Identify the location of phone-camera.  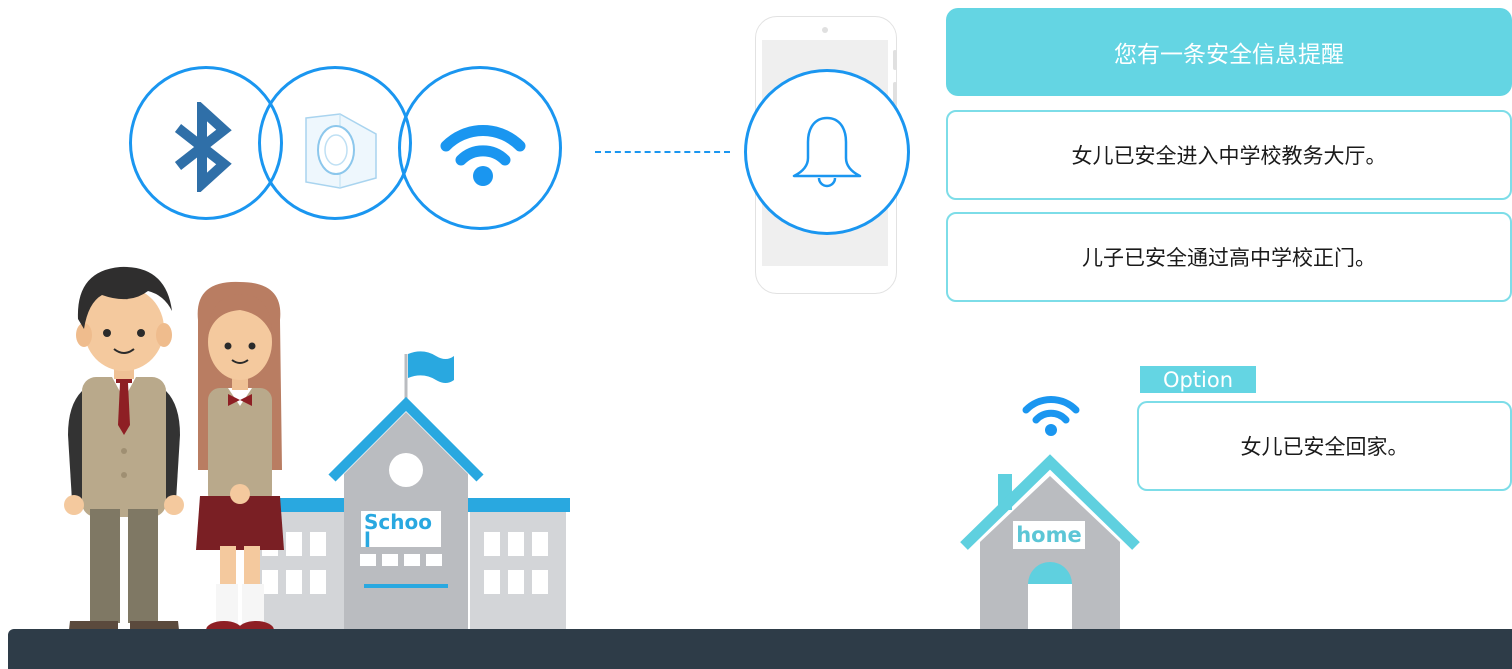
(825, 30).